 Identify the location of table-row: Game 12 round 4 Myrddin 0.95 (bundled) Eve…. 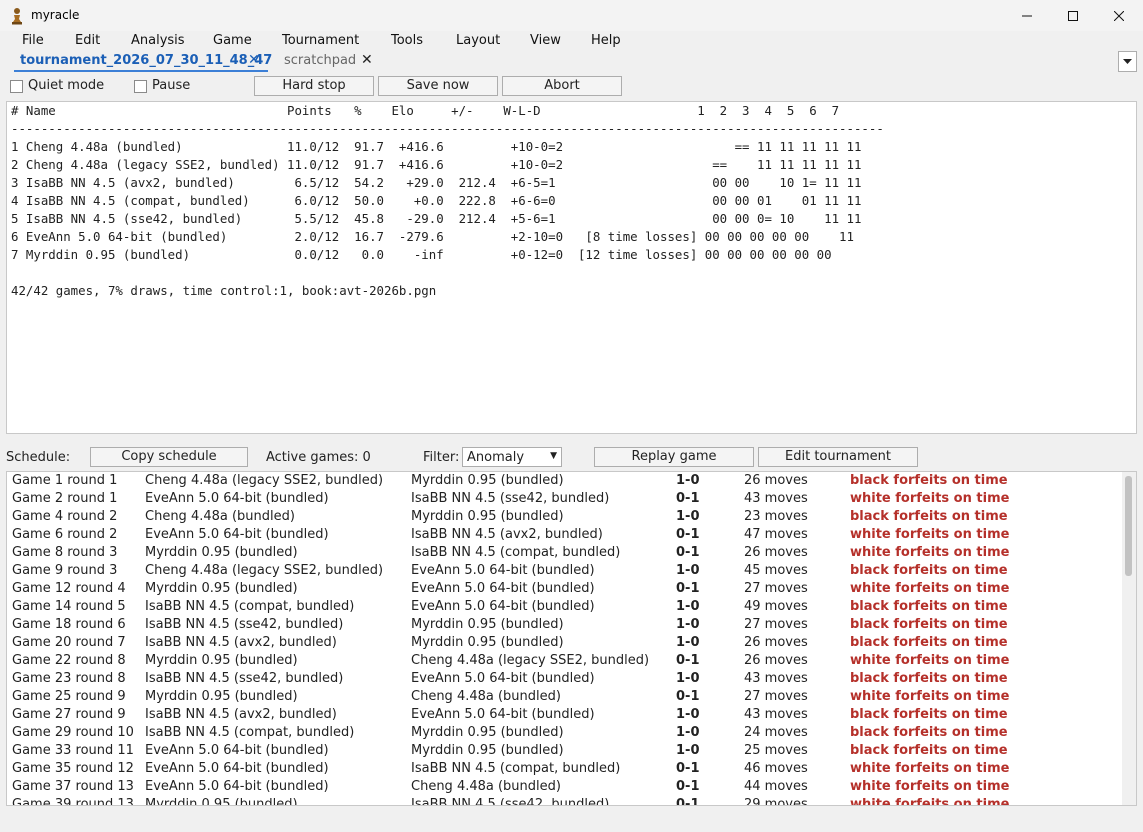
(564, 589).